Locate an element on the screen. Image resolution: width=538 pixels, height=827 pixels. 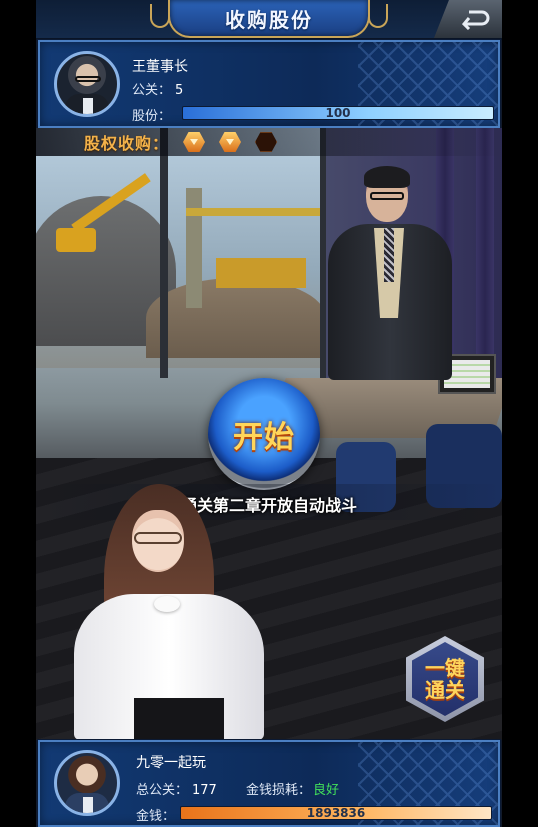
money-bar: 1893836 is located at coordinates (336, 813).